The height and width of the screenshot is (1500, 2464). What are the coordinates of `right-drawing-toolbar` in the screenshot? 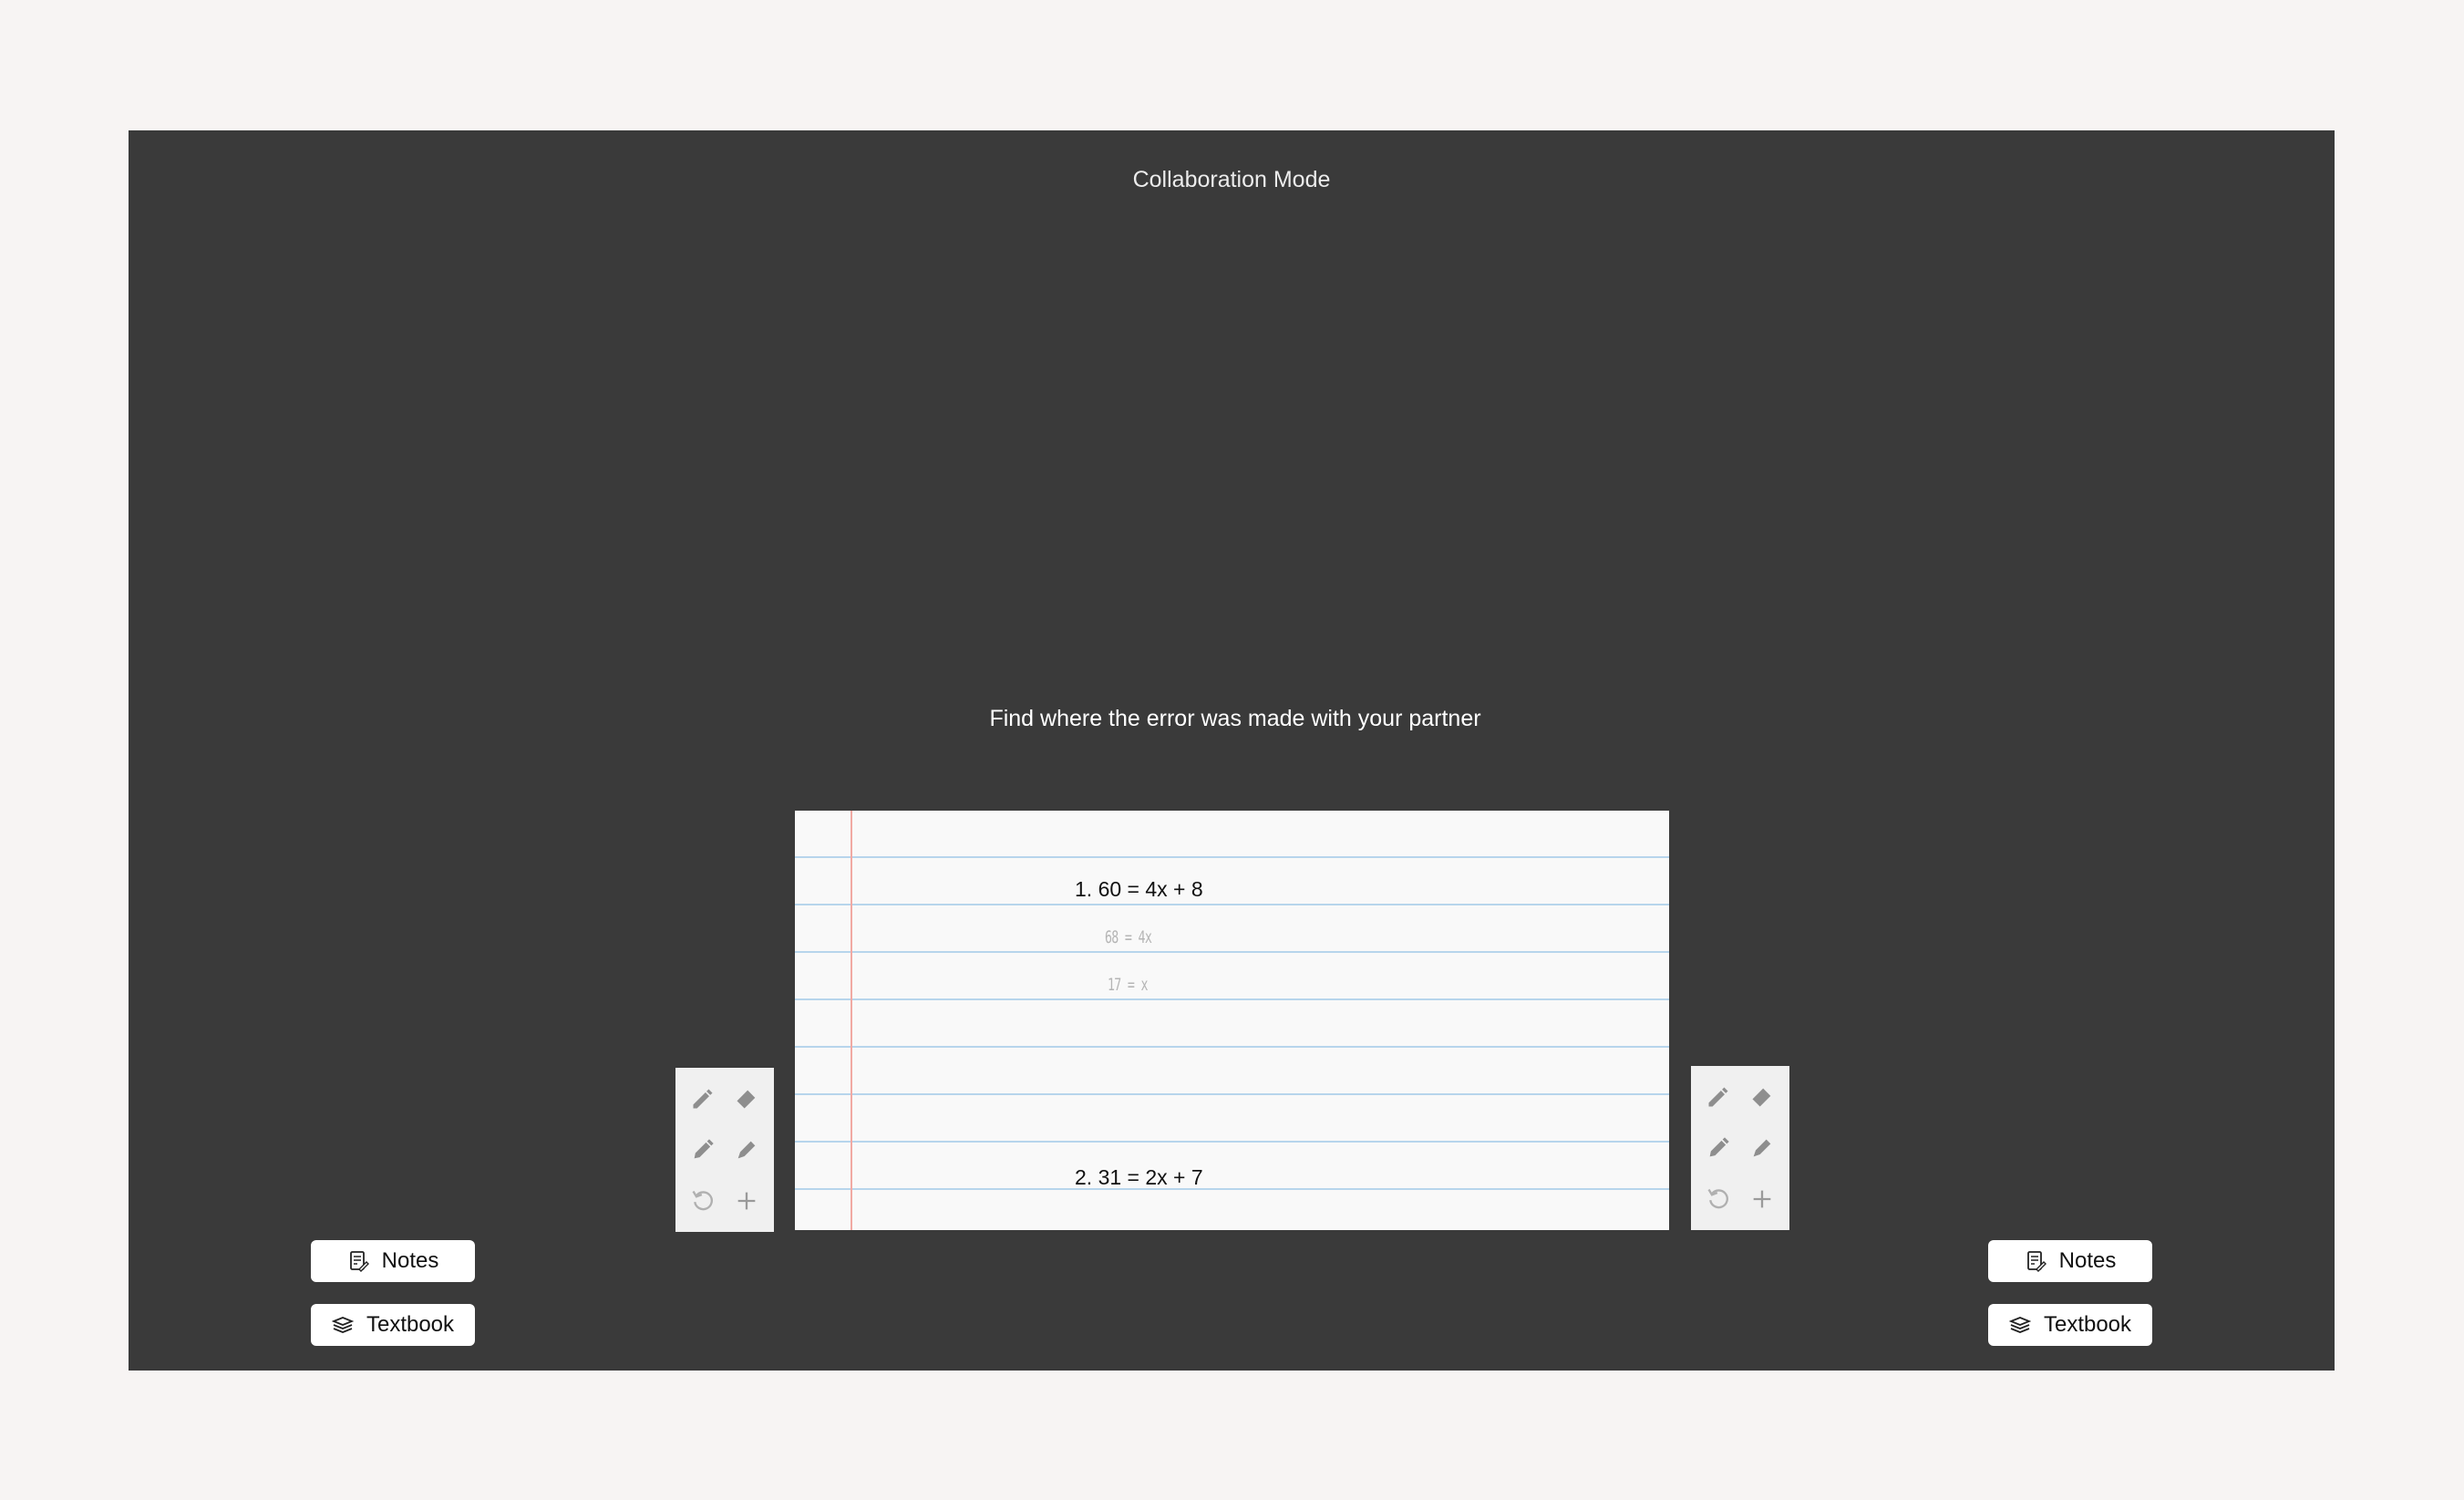 It's located at (1740, 1148).